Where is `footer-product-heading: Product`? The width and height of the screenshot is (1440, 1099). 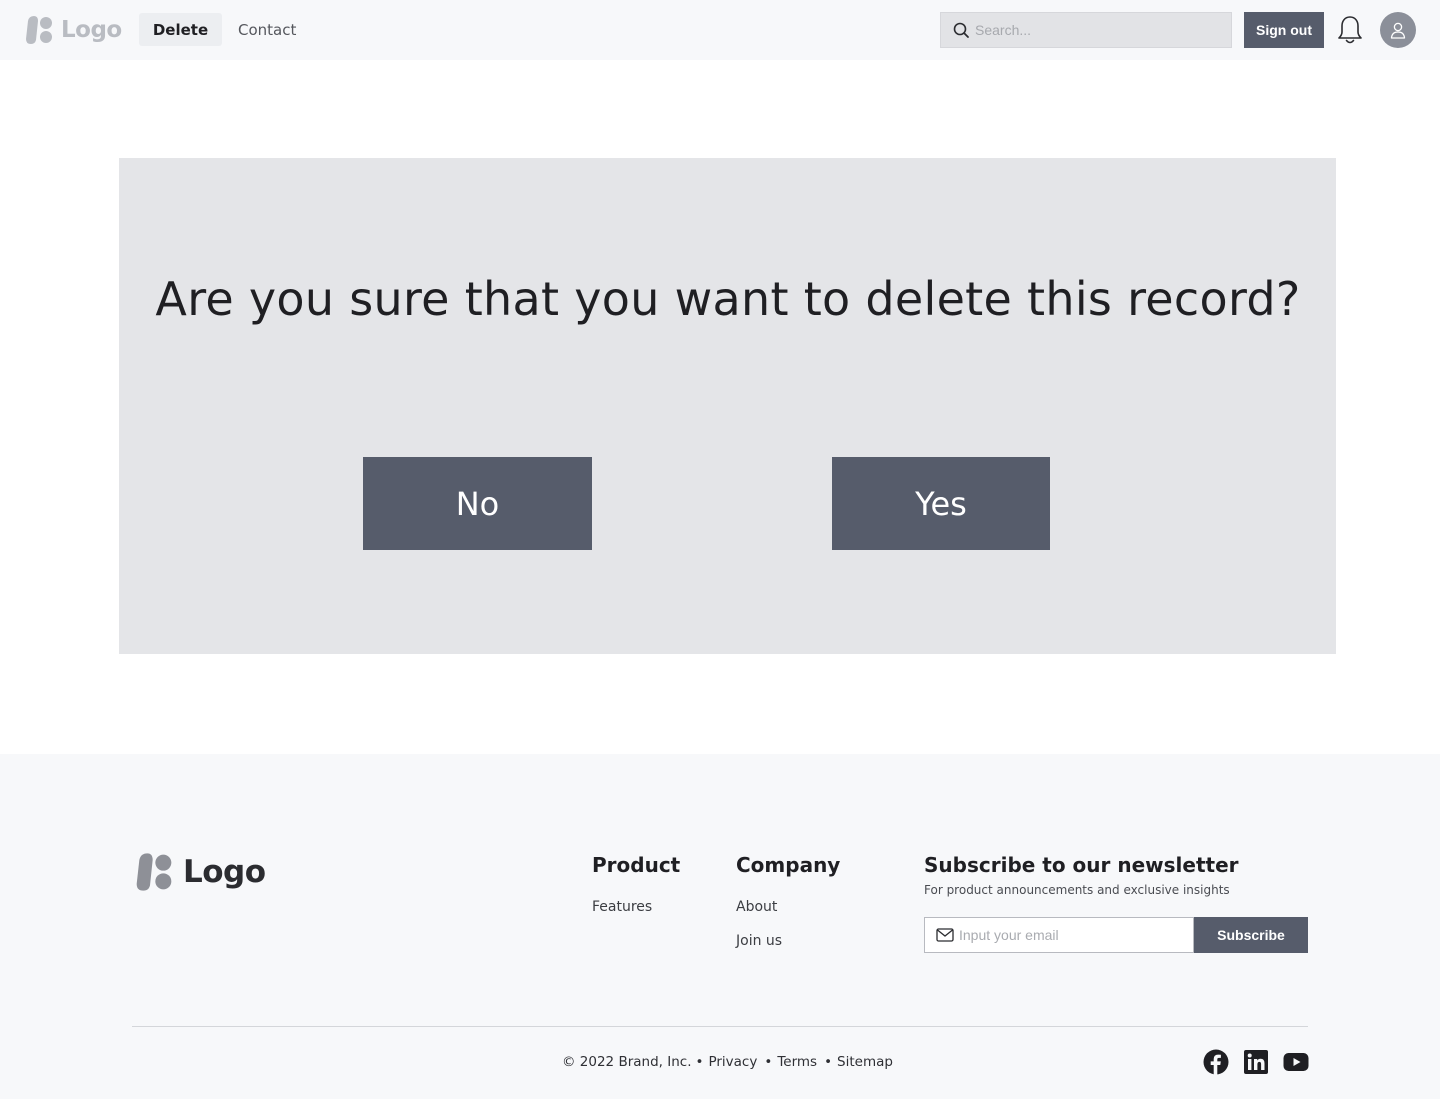 footer-product-heading: Product is located at coordinates (636, 865).